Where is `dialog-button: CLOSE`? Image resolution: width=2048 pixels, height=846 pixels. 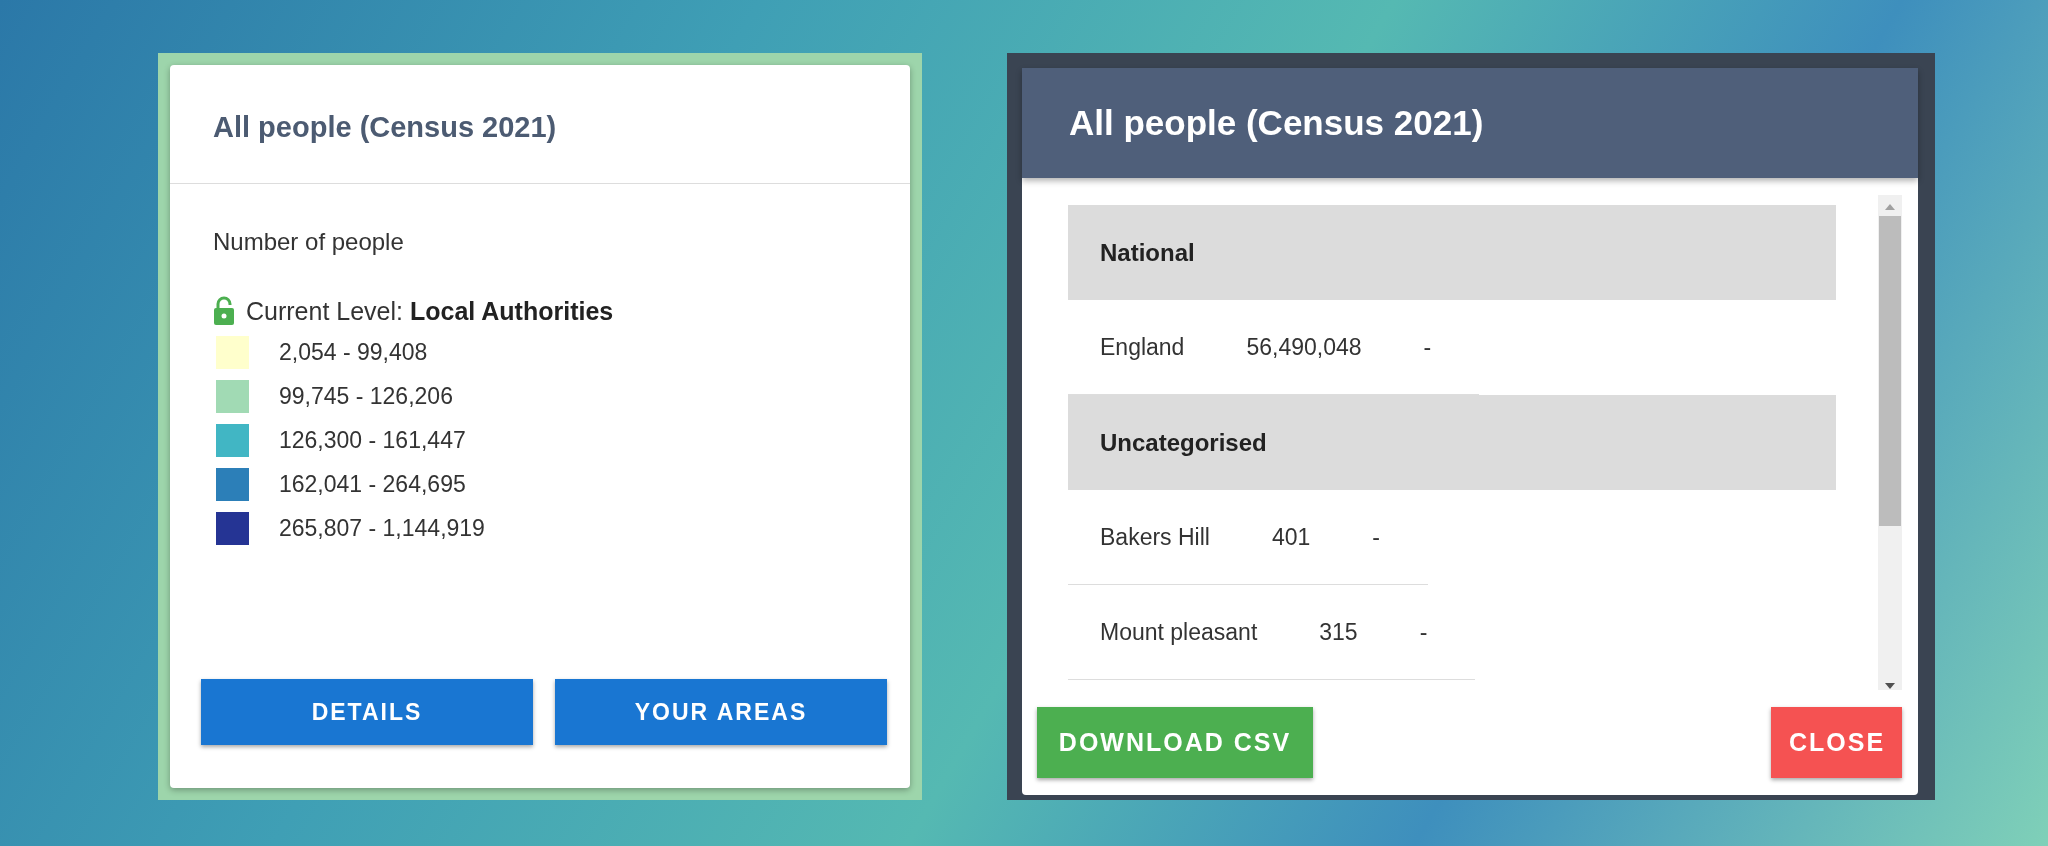
dialog-button: CLOSE is located at coordinates (1836, 742).